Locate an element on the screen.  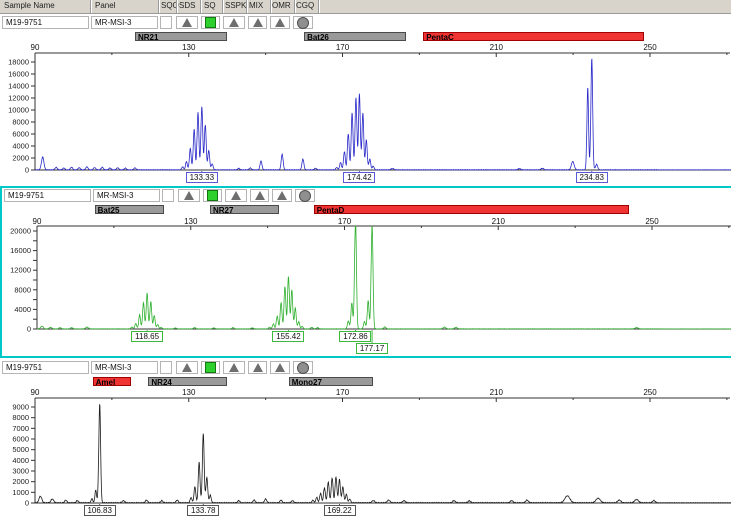
column-header-sspk: SSPK is located at coordinates (236, 5).